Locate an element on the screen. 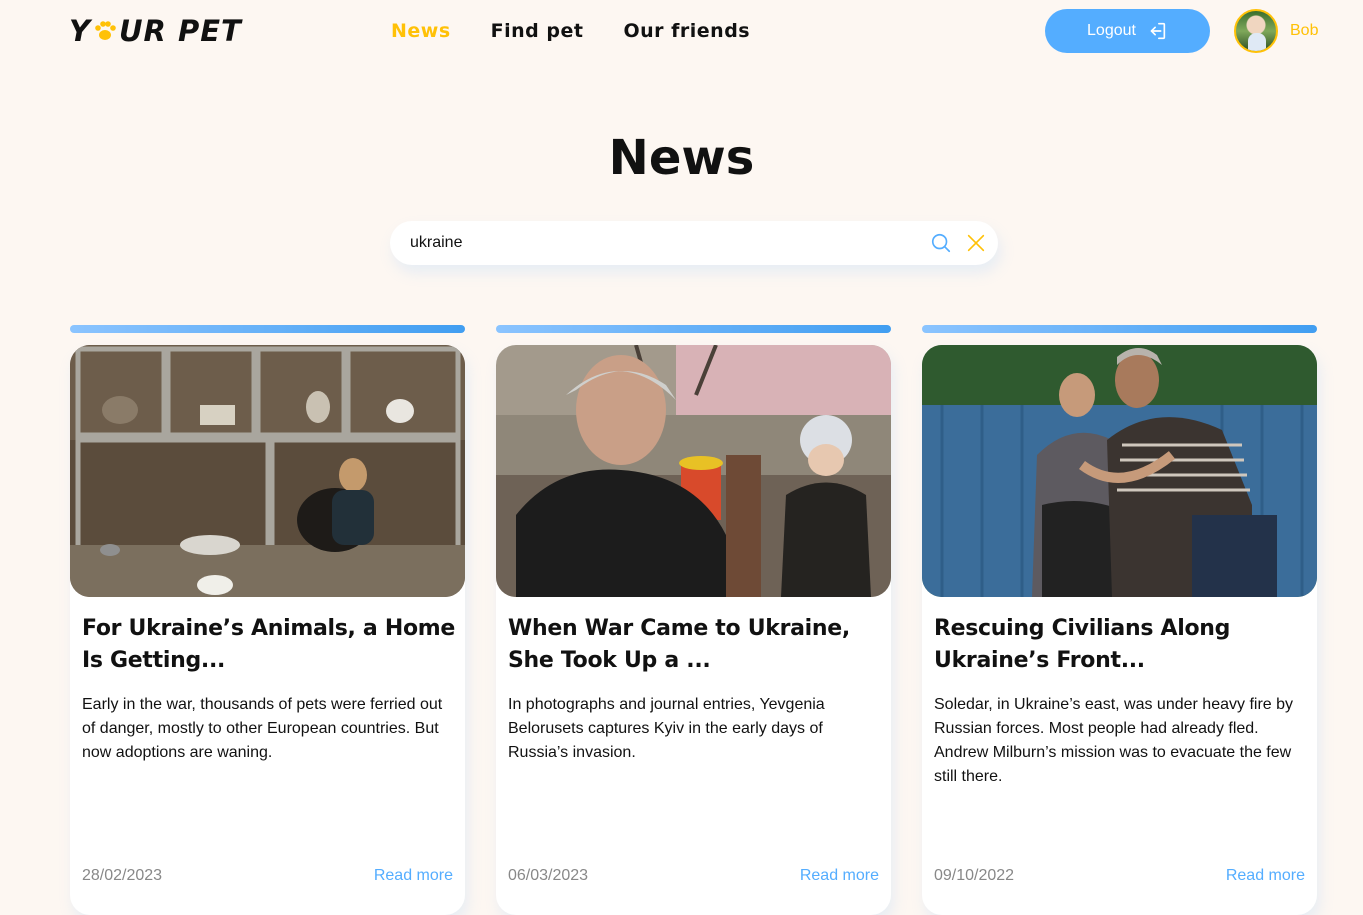 Image resolution: width=1363 pixels, height=915 pixels. logo-text-left: Y is located at coordinates (80, 31).